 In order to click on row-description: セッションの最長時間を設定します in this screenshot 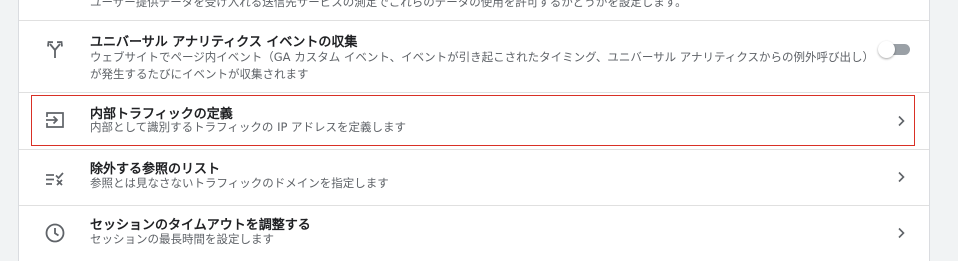, I will do `click(182, 239)`.